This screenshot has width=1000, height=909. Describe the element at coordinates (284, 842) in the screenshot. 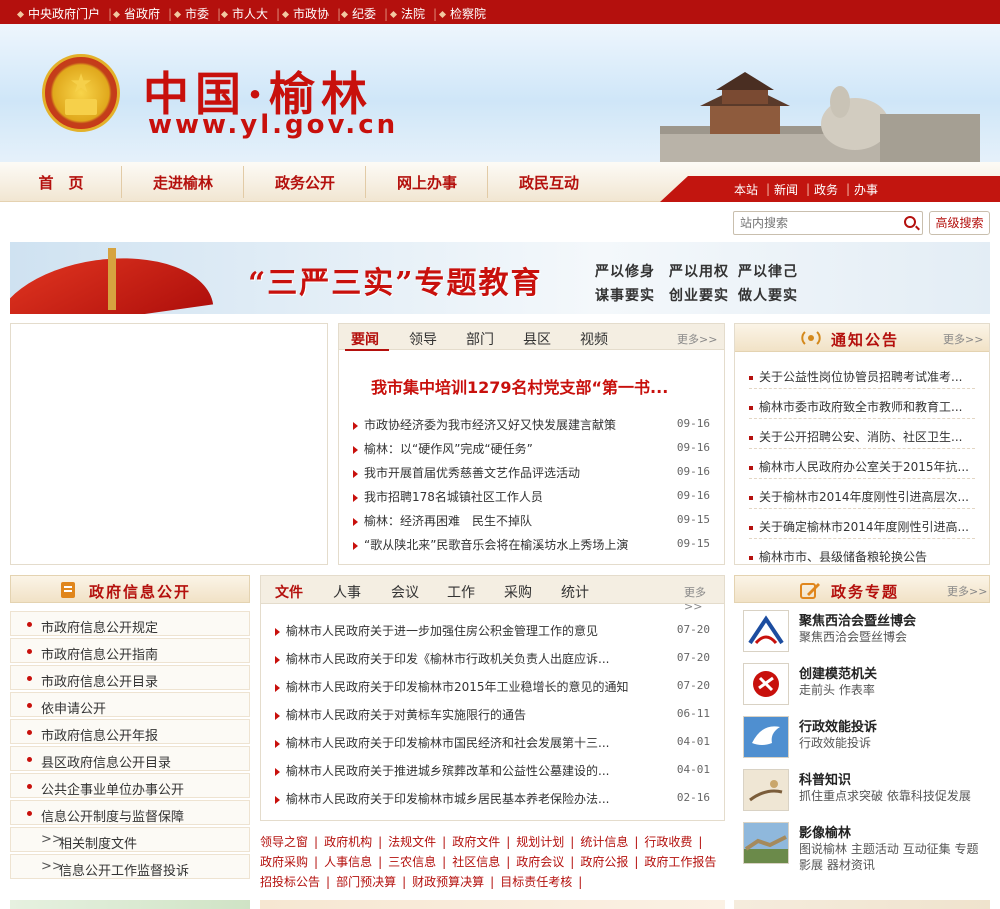

I see `quick-link: 领导之窗` at that location.